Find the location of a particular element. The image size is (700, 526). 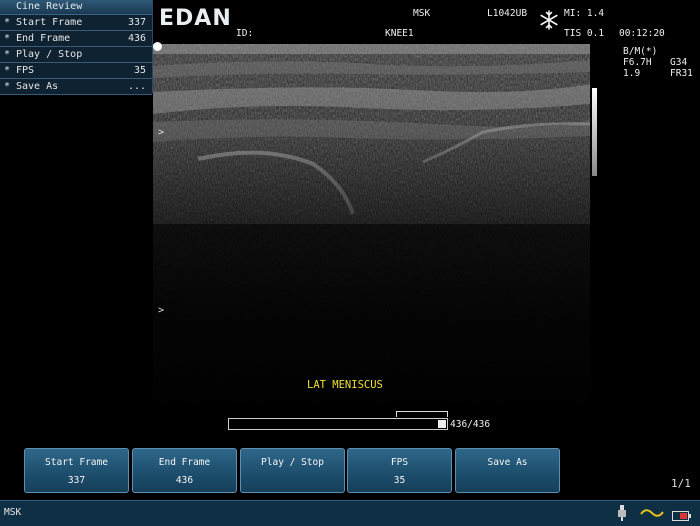

menu-item-label: Start Frame is located at coordinates (49, 22).